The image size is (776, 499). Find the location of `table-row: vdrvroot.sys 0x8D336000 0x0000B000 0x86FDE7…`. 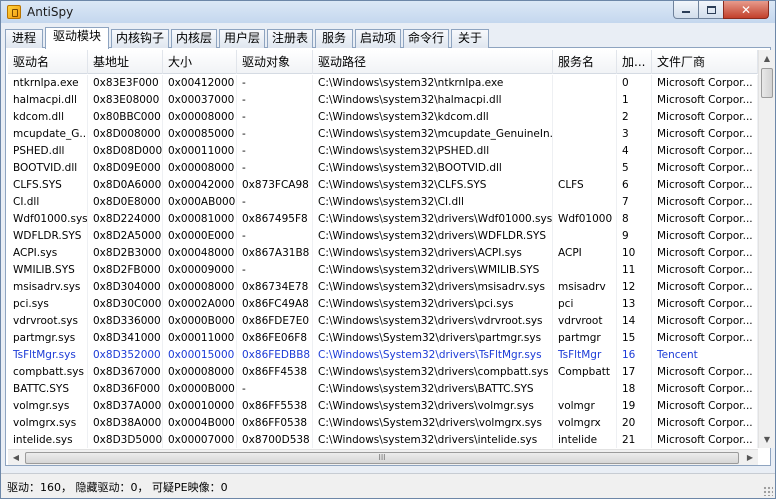

table-row: vdrvroot.sys 0x8D336000 0x0000B000 0x86FDE7… is located at coordinates (383, 321).